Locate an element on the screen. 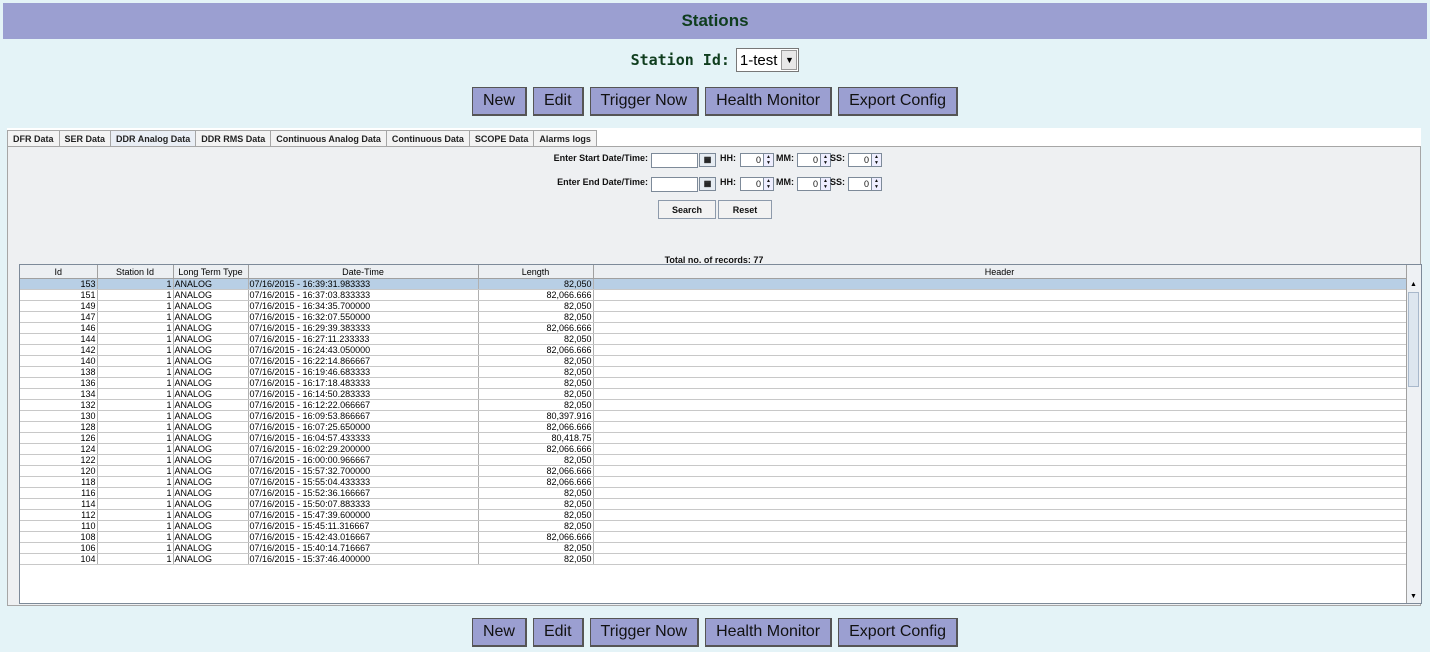 This screenshot has height=652, width=1430. end-ss-stepper: 0 ▲ ▼ is located at coordinates (865, 184).